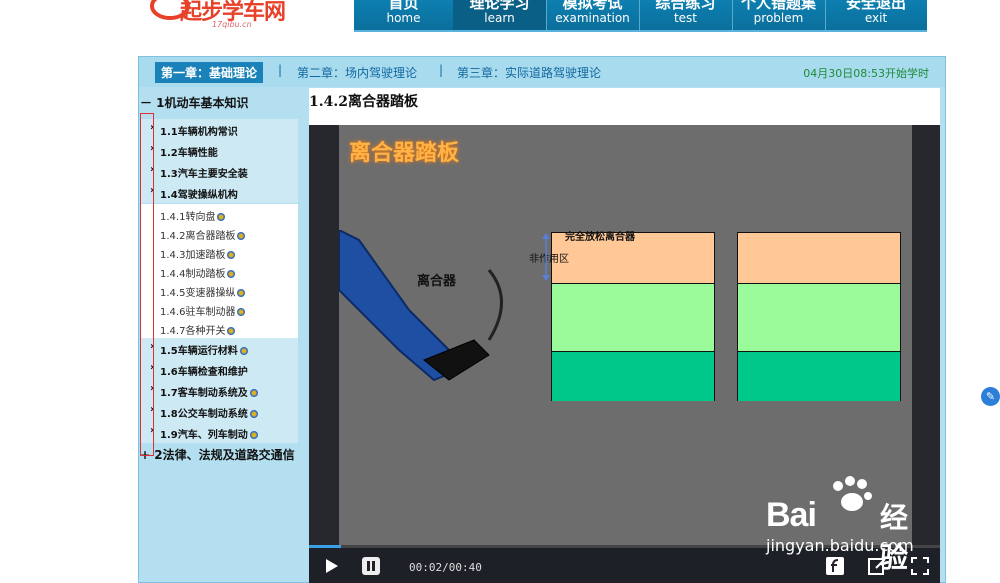 The image size is (1000, 583). What do you see at coordinates (240, 16) in the screenshot?
I see `site-logo: 起步学车网 17qibu.cn` at bounding box center [240, 16].